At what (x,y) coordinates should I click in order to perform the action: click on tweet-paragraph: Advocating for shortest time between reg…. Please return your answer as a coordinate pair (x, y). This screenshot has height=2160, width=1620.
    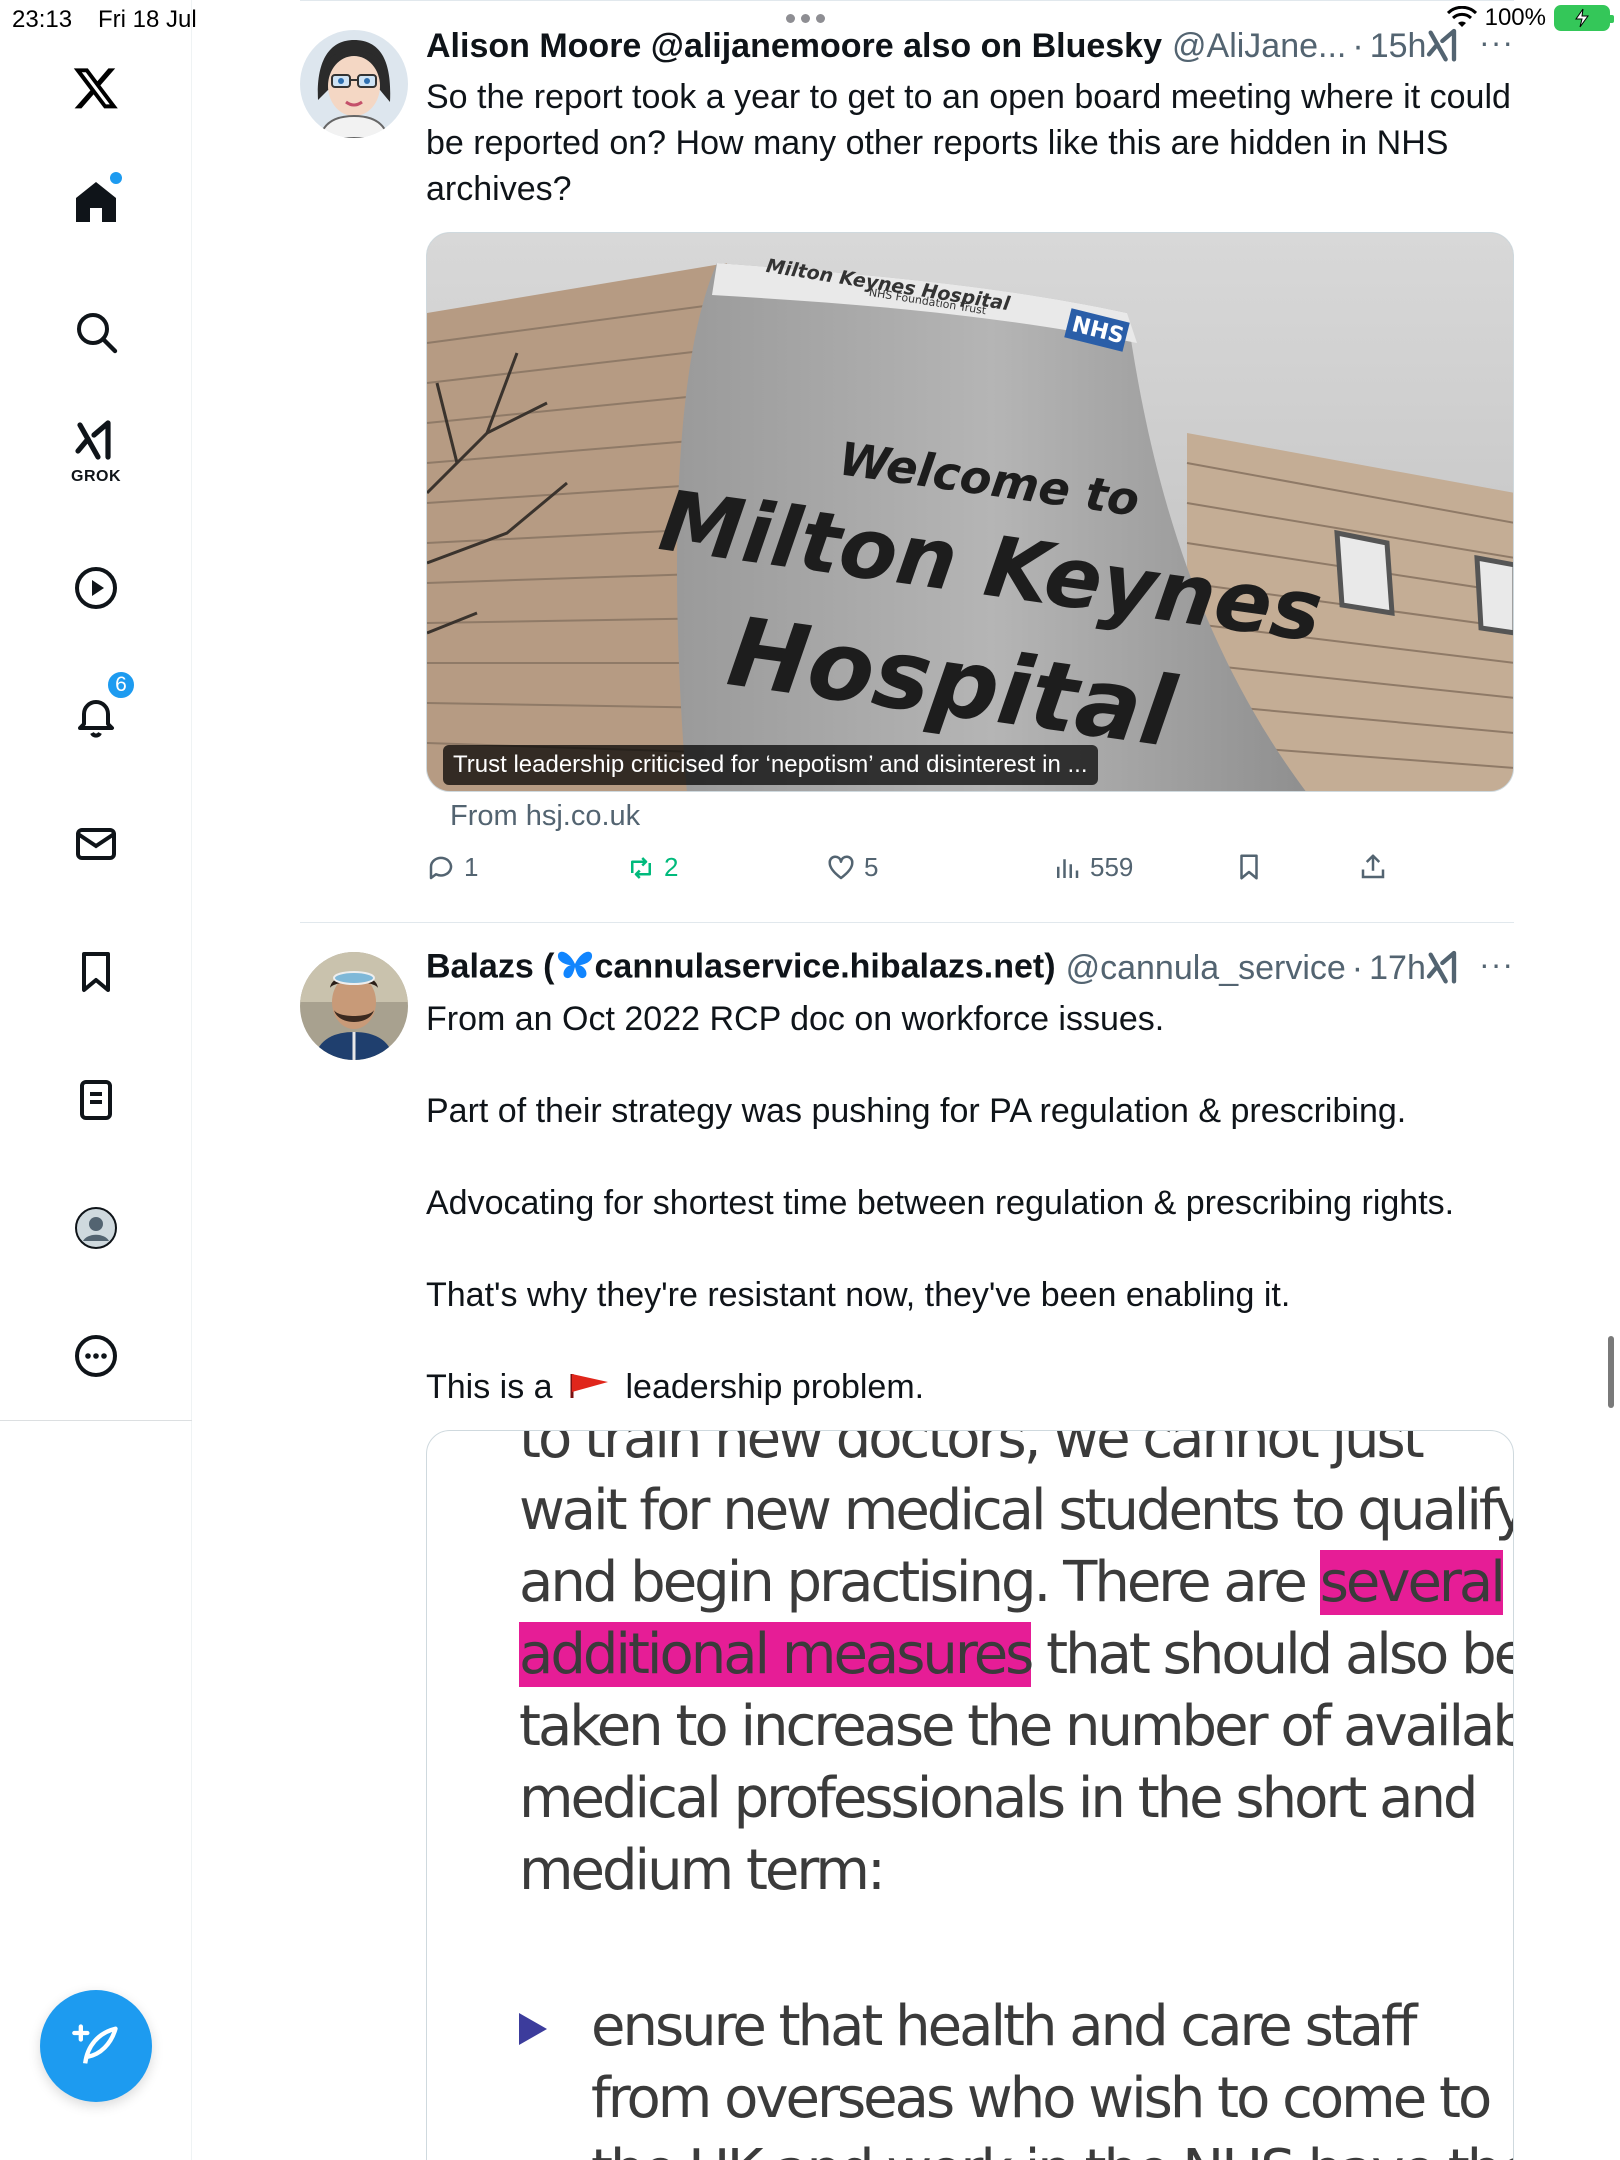
    Looking at the image, I should click on (940, 1203).